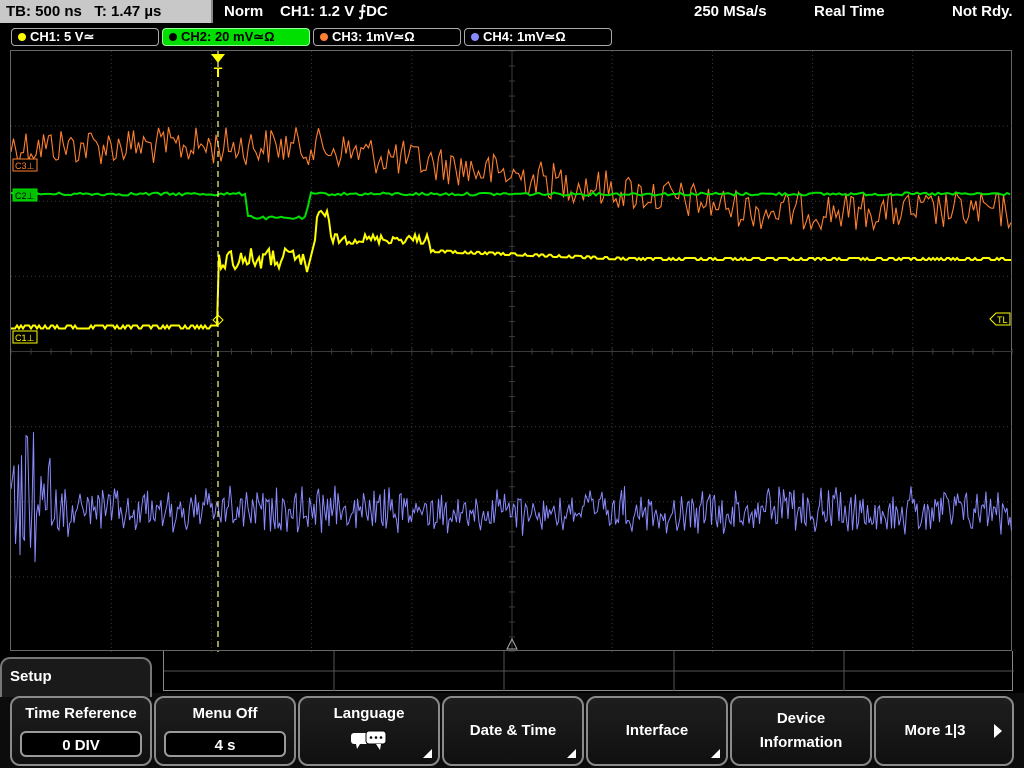 Image resolution: width=1024 pixels, height=768 pixels. What do you see at coordinates (324, 37) in the screenshot?
I see `ch3-dot-icon` at bounding box center [324, 37].